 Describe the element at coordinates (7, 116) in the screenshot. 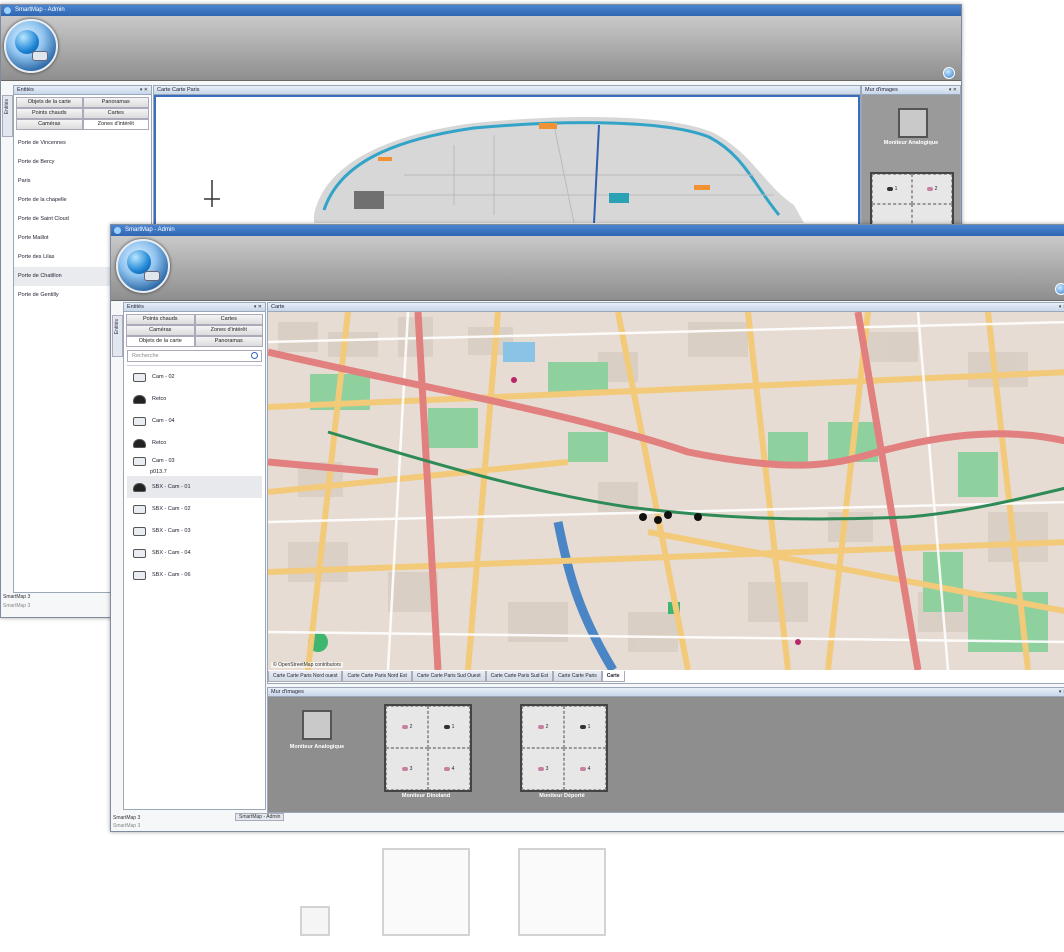

I see `back-side-tab: Entités` at that location.